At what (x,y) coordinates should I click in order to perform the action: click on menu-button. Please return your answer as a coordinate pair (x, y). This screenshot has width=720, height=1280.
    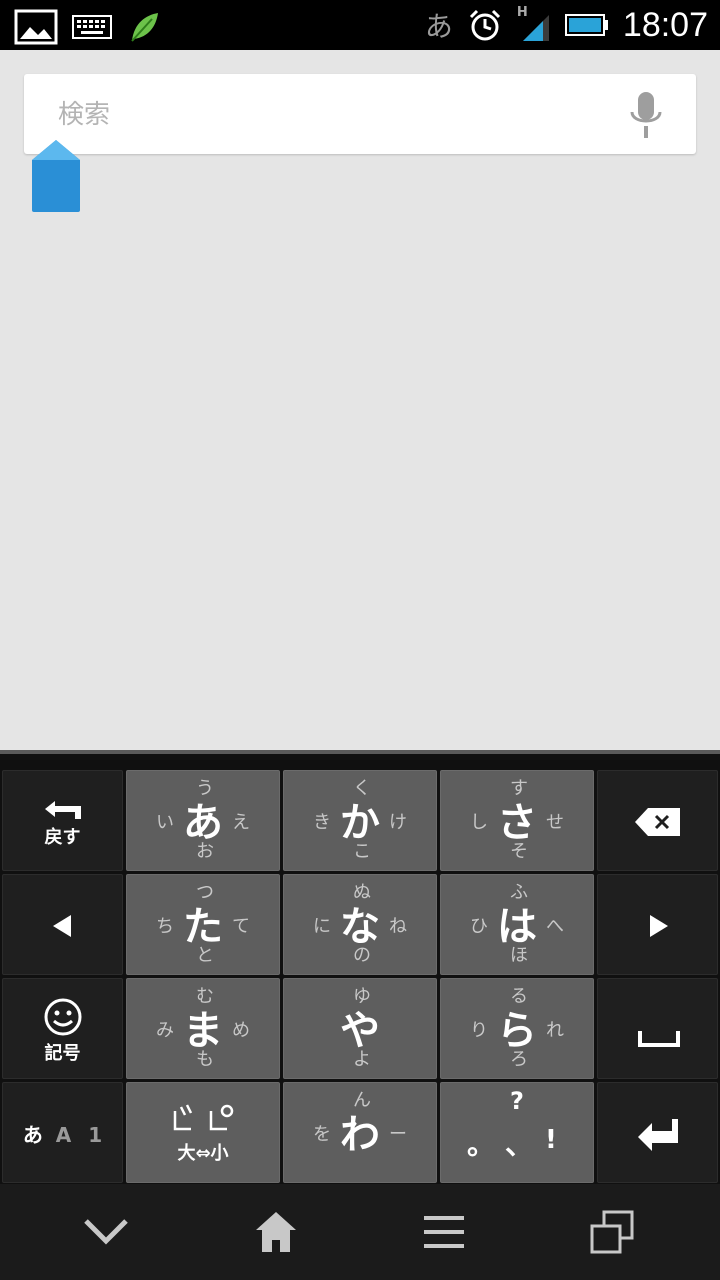
    Looking at the image, I should click on (444, 1232).